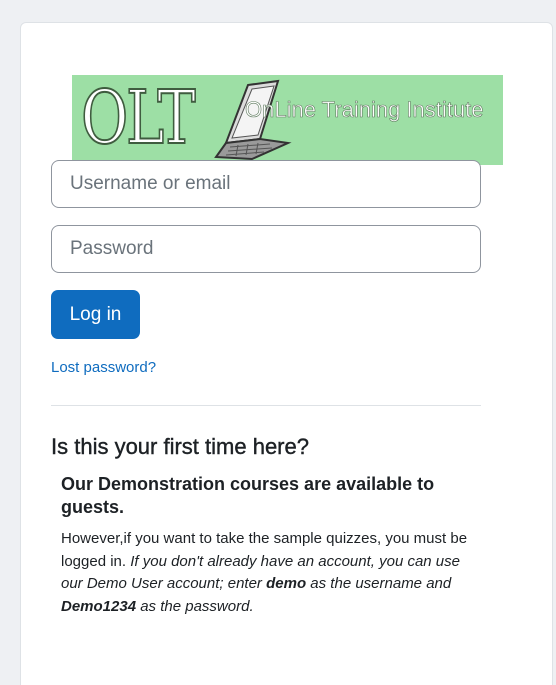 The height and width of the screenshot is (685, 556). I want to click on password-input, so click(266, 249).